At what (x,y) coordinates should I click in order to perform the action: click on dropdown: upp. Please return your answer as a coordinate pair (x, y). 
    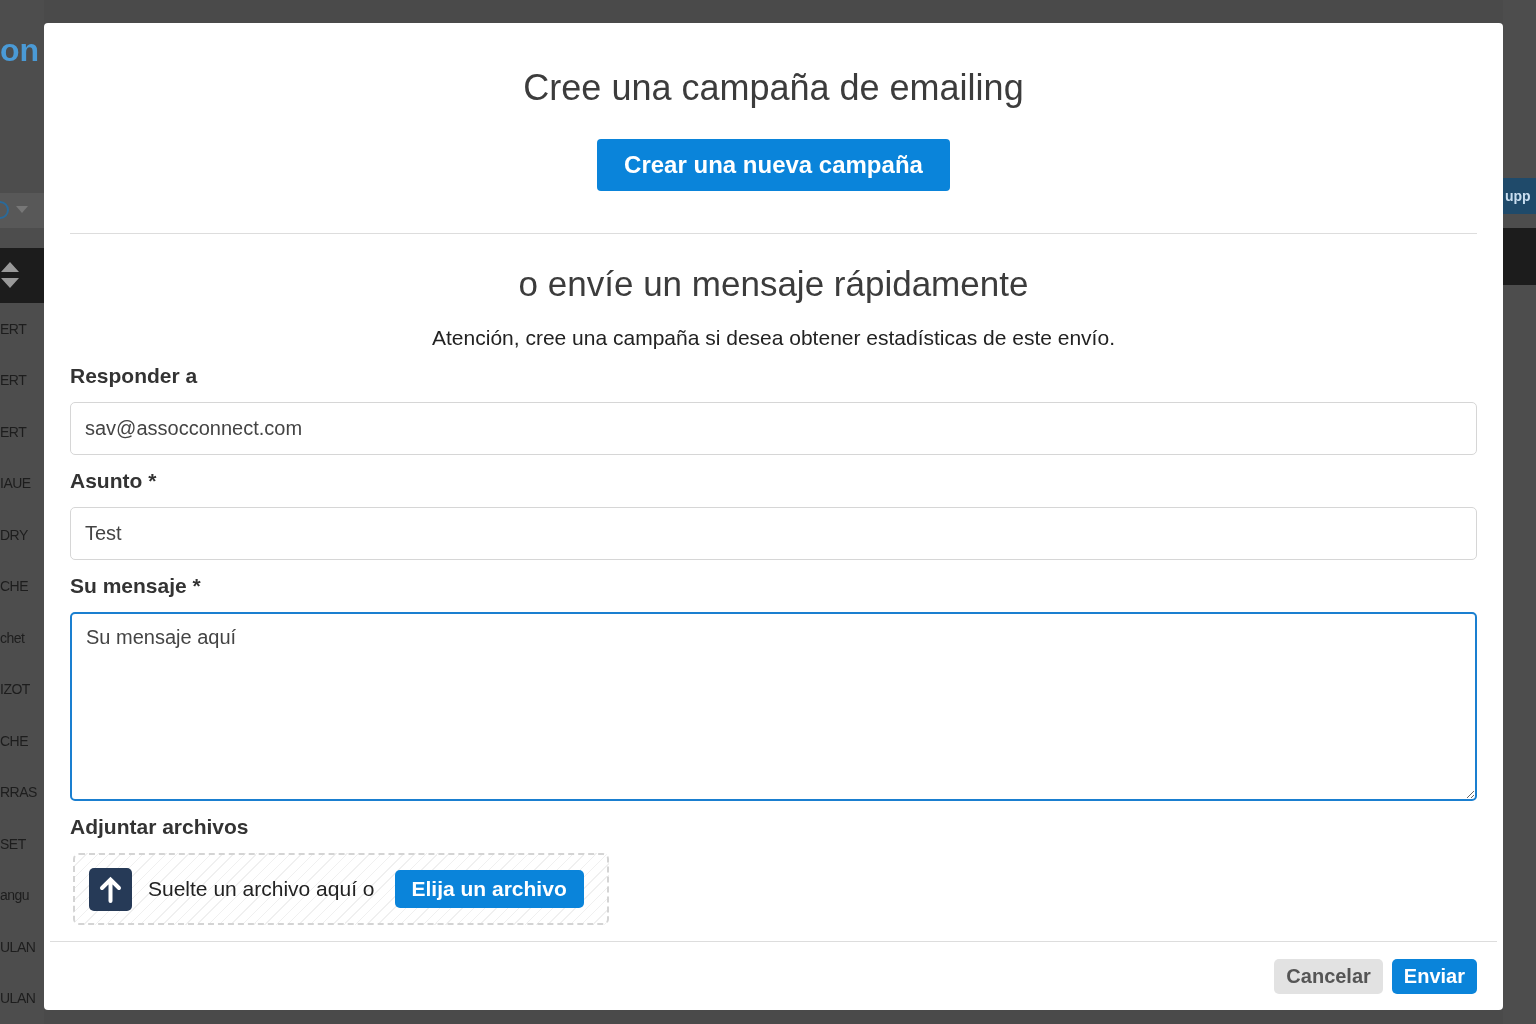
    Looking at the image, I should click on (1519, 196).